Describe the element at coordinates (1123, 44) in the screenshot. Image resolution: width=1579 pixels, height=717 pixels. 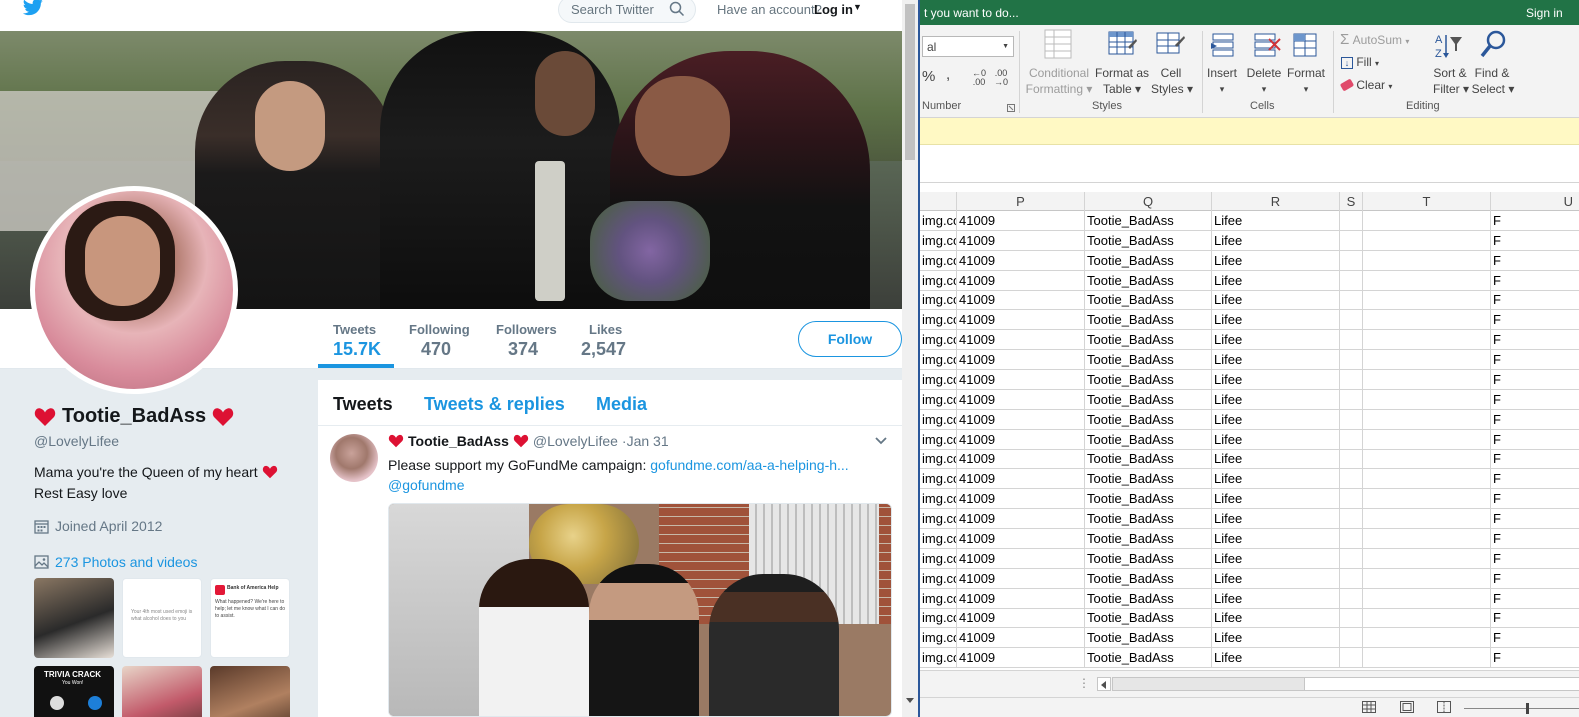
I see `format-as-table-icon` at that location.